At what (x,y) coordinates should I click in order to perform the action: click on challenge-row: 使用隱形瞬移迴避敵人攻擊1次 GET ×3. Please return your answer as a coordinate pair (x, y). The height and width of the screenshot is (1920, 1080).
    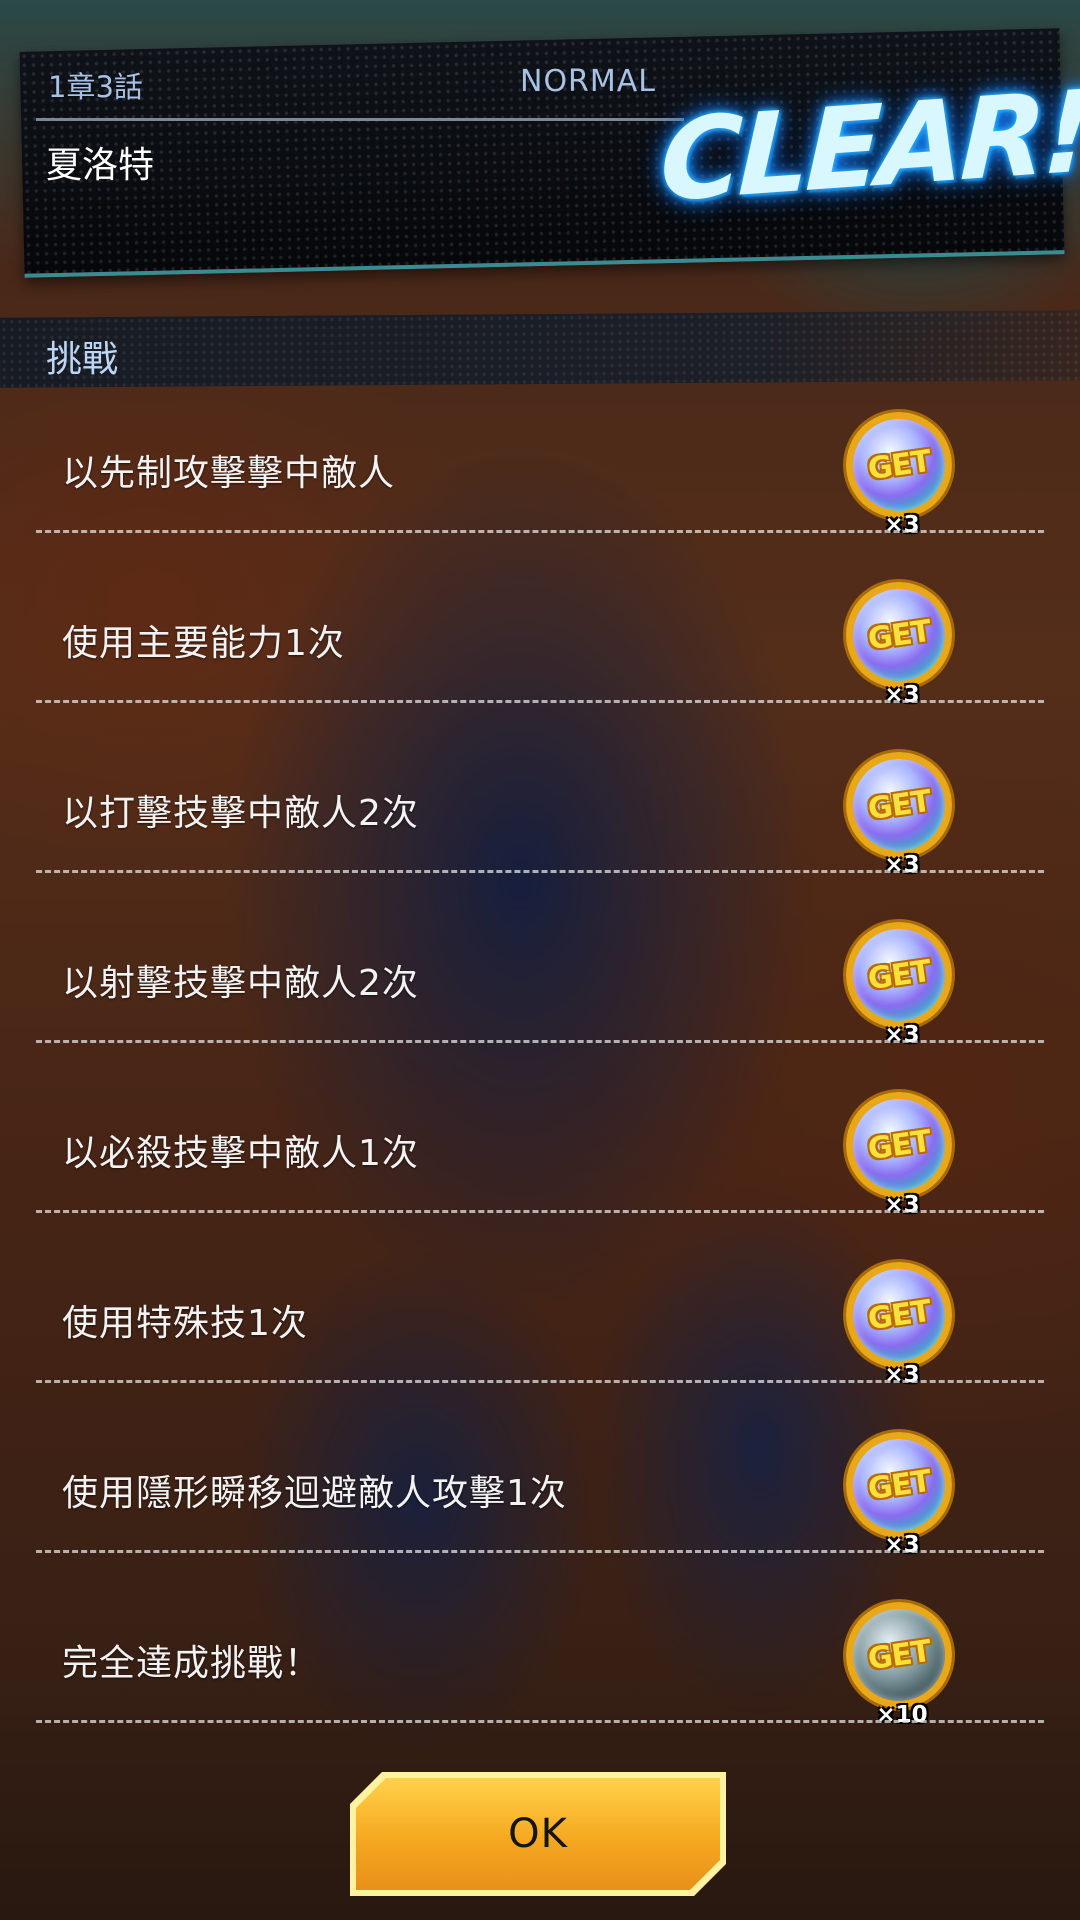
    Looking at the image, I should click on (540, 1509).